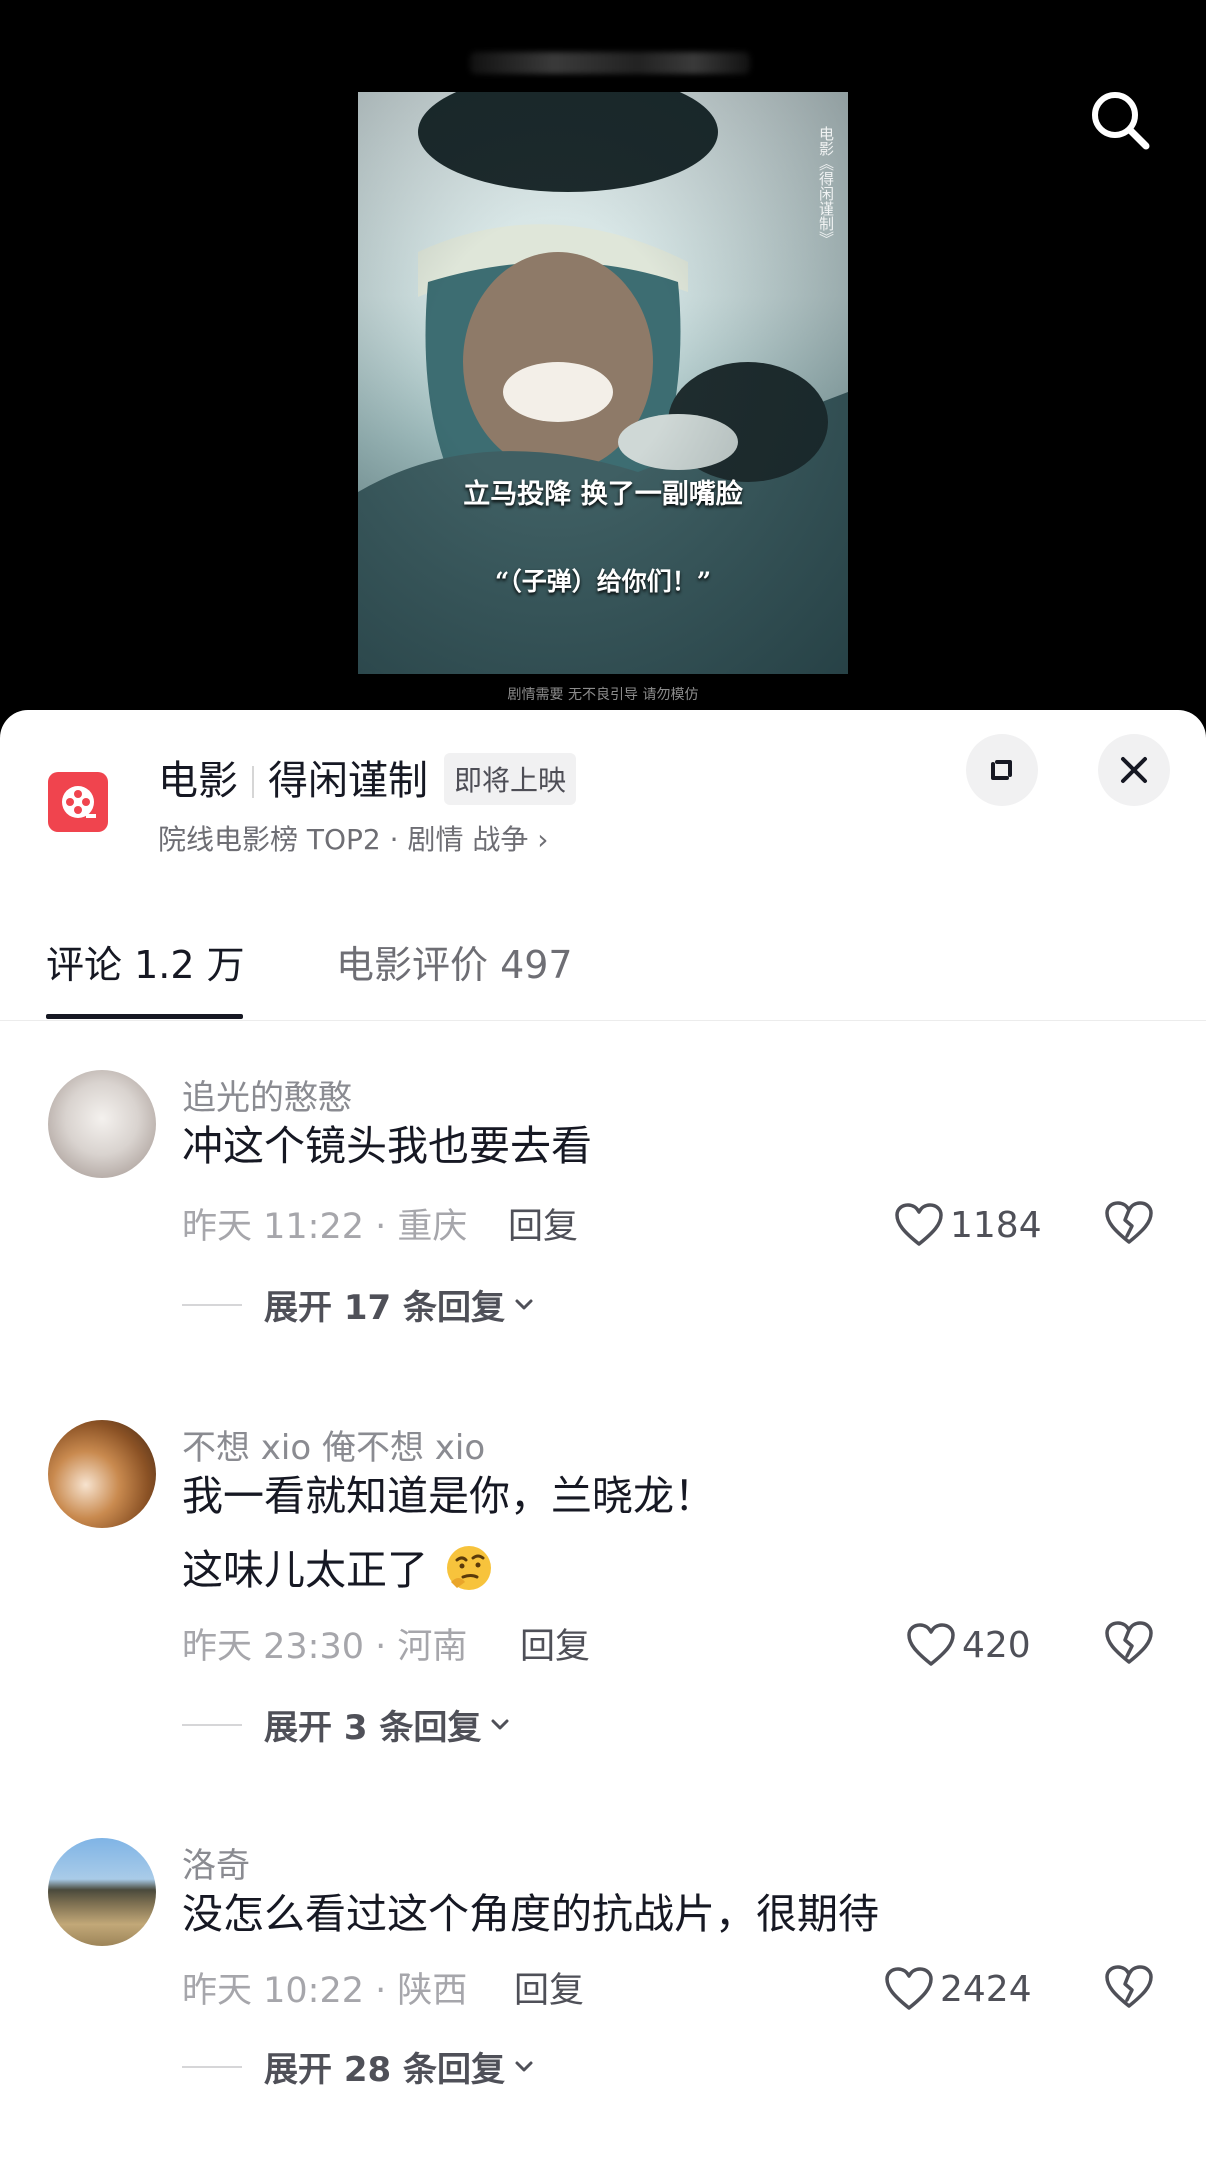  Describe the element at coordinates (305, 1570) in the screenshot. I see `comment-text-line2-text: 这味儿太正了` at that location.